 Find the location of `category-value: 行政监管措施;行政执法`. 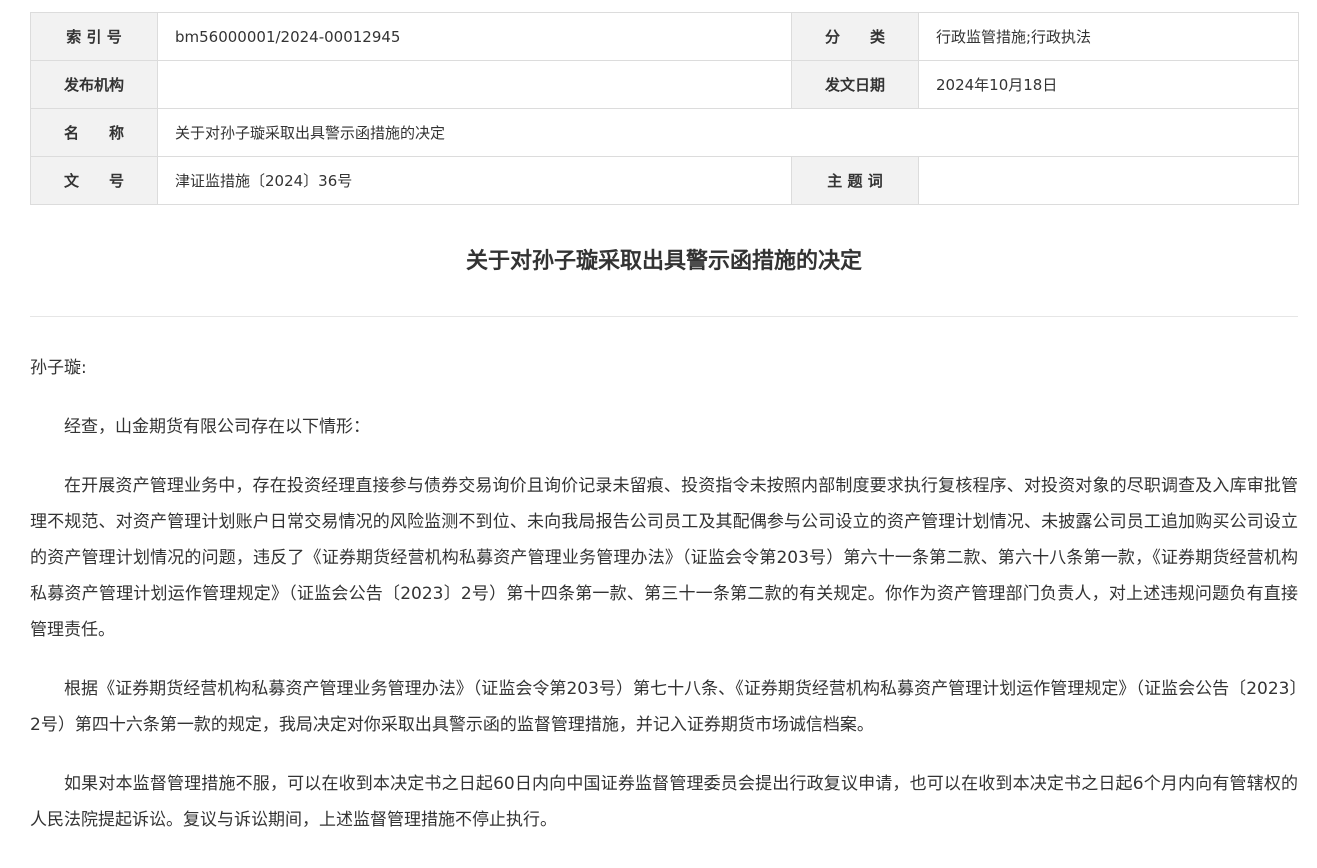

category-value: 行政监管措施;行政执法 is located at coordinates (1108, 36).